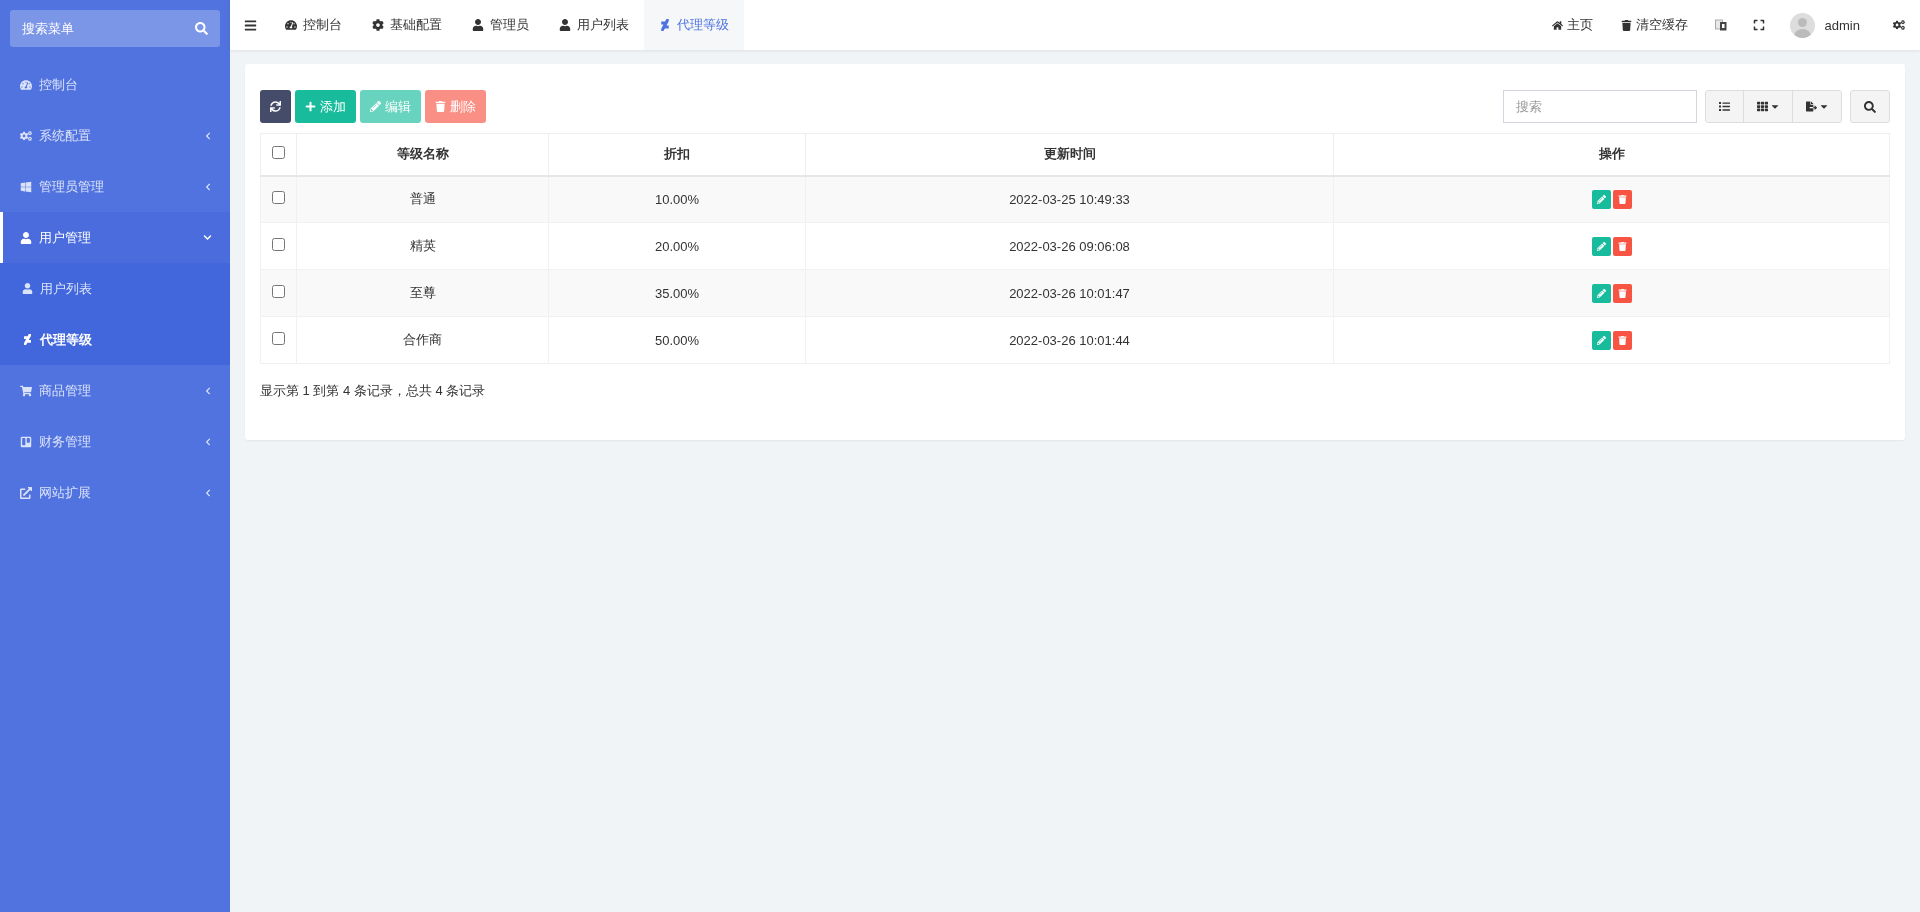  I want to click on column-header: 更新时间, so click(1069, 154).